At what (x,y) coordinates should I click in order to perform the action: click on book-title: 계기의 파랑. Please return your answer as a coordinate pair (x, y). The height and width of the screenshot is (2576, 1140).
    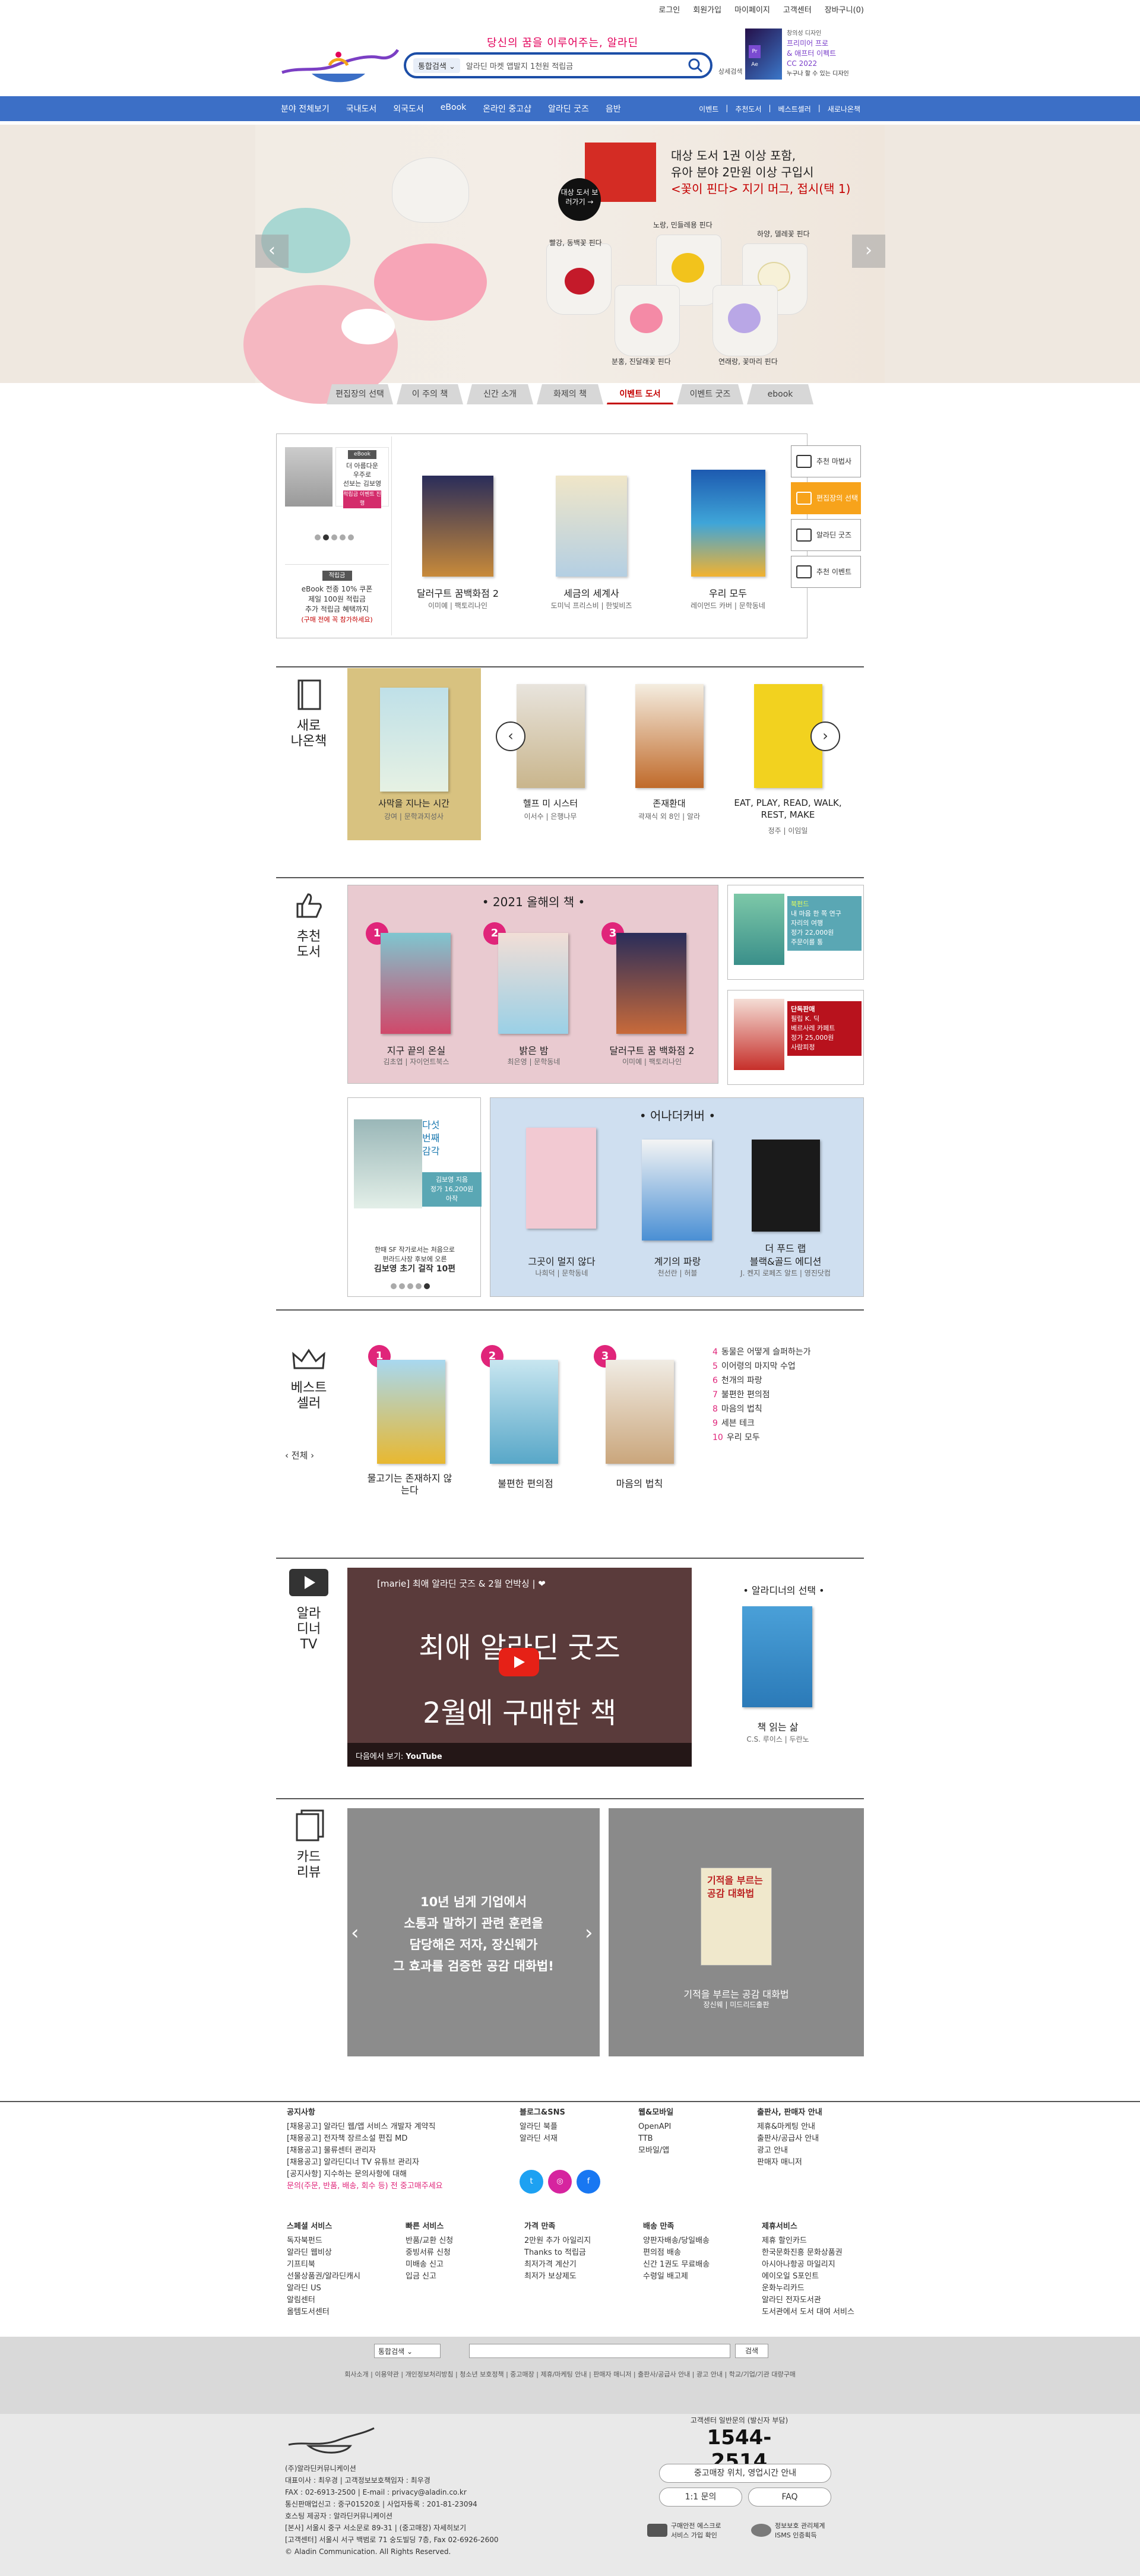
    Looking at the image, I should click on (677, 1261).